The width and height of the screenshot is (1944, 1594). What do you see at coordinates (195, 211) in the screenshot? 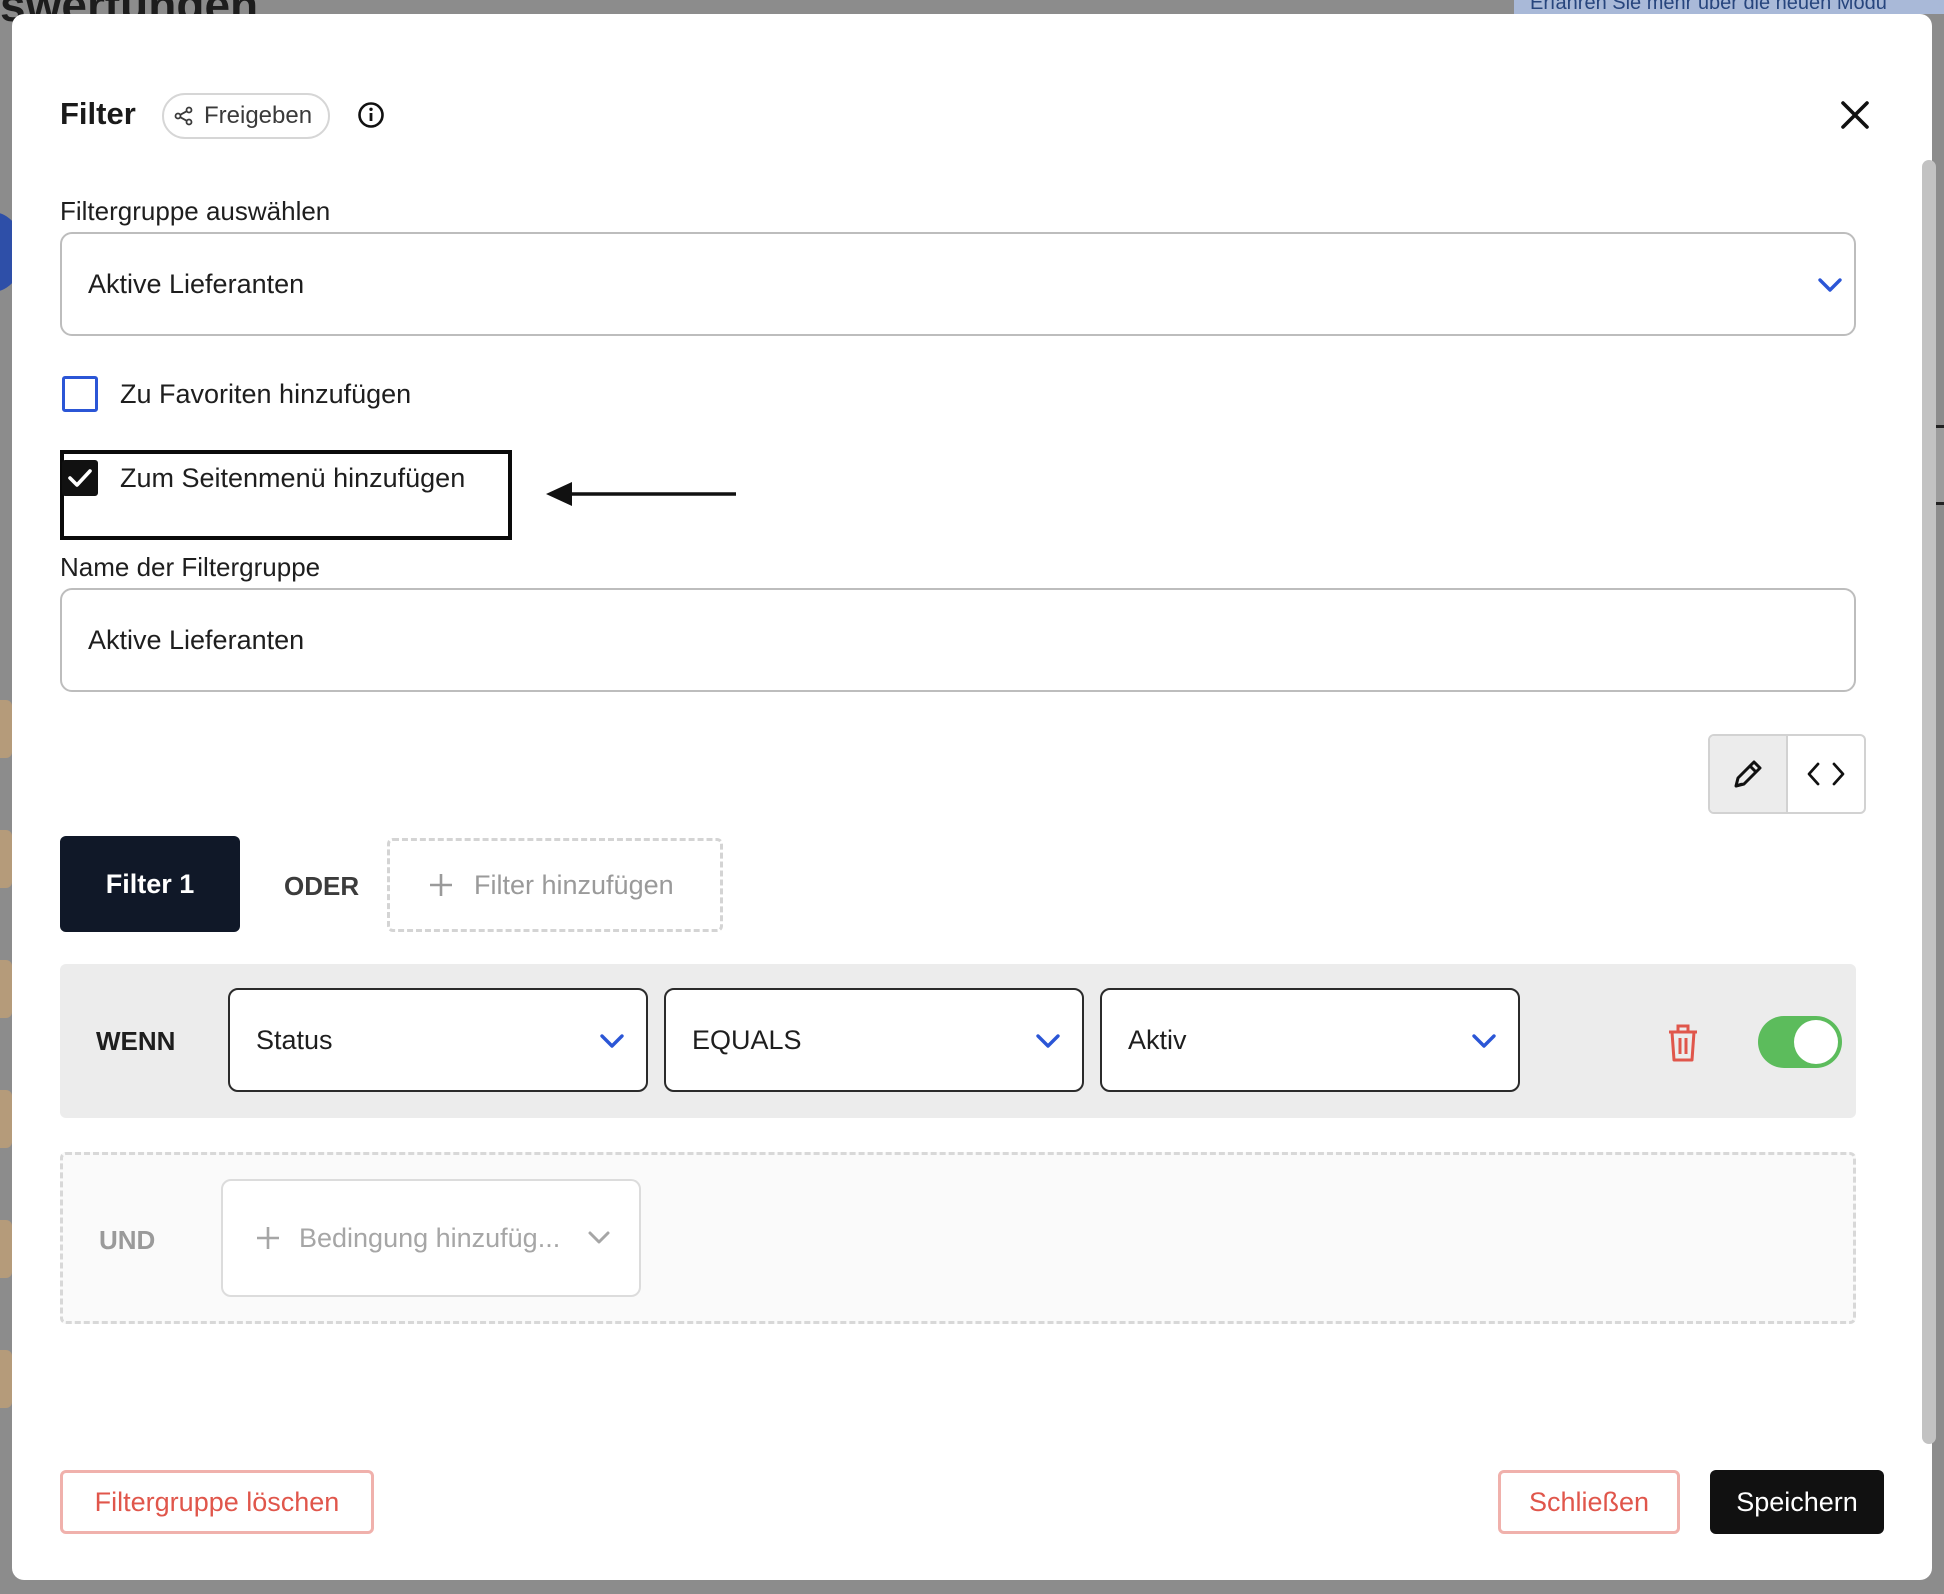
I see `filtergroup-select-label: Filtergruppe auswählen` at bounding box center [195, 211].